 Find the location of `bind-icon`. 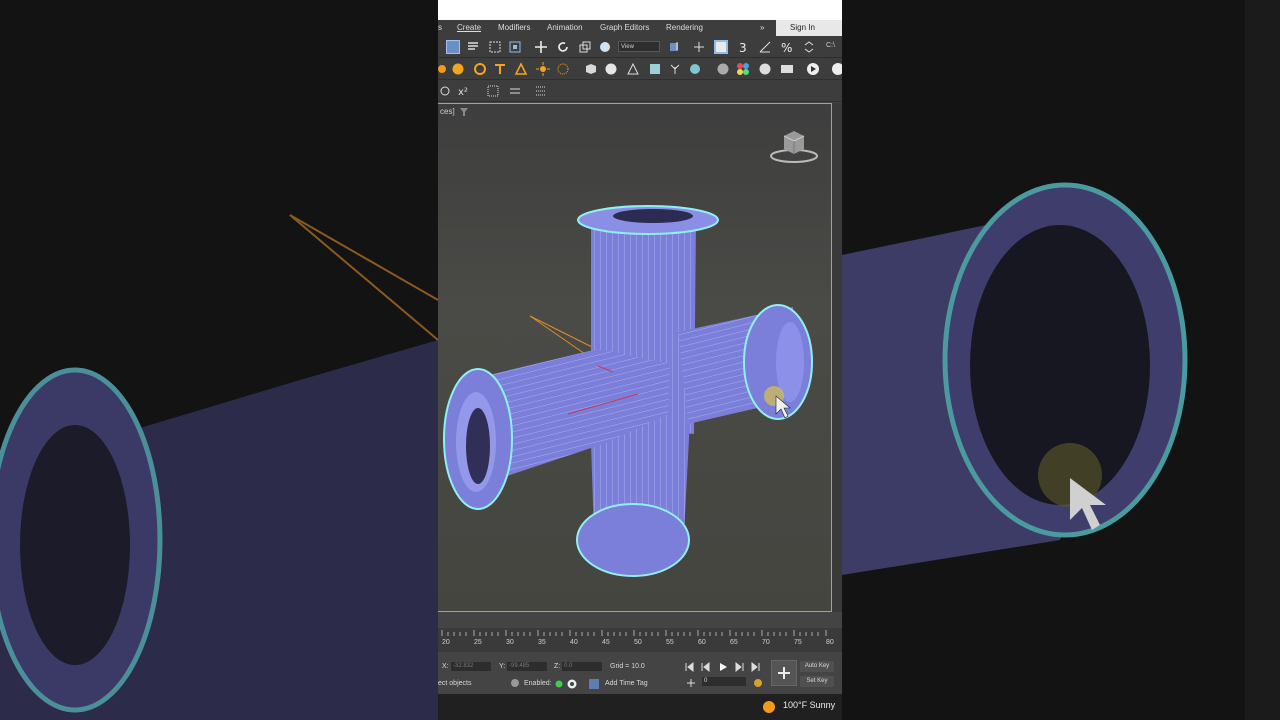

bind-icon is located at coordinates (445, 91).